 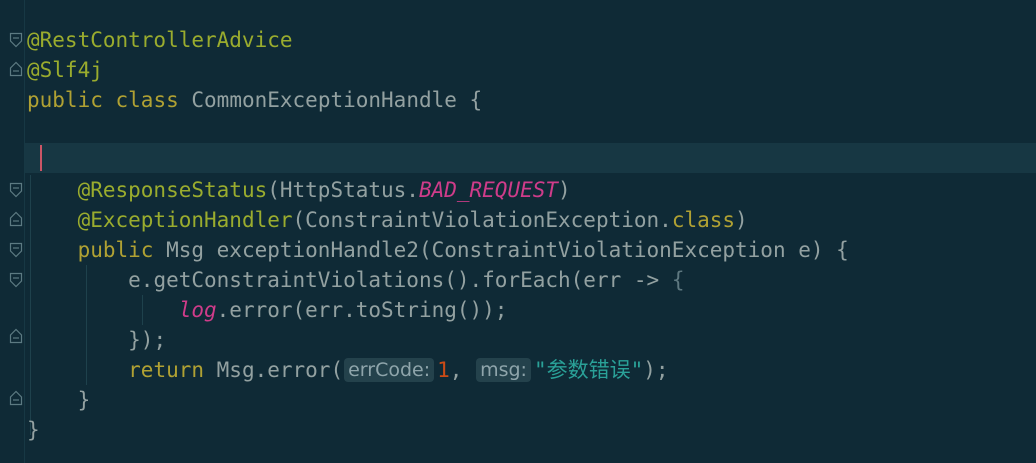 I want to click on string-literal: "参数错误", so click(x=588, y=370).